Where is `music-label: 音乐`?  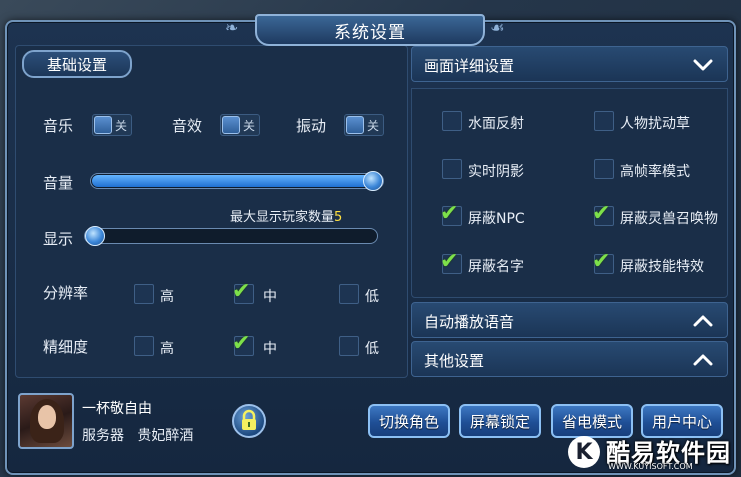
music-label: 音乐 is located at coordinates (58, 126).